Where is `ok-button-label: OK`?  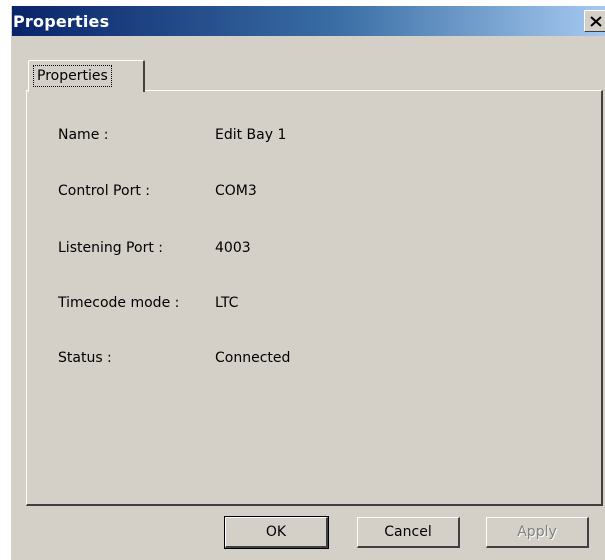 ok-button-label: OK is located at coordinates (276, 532).